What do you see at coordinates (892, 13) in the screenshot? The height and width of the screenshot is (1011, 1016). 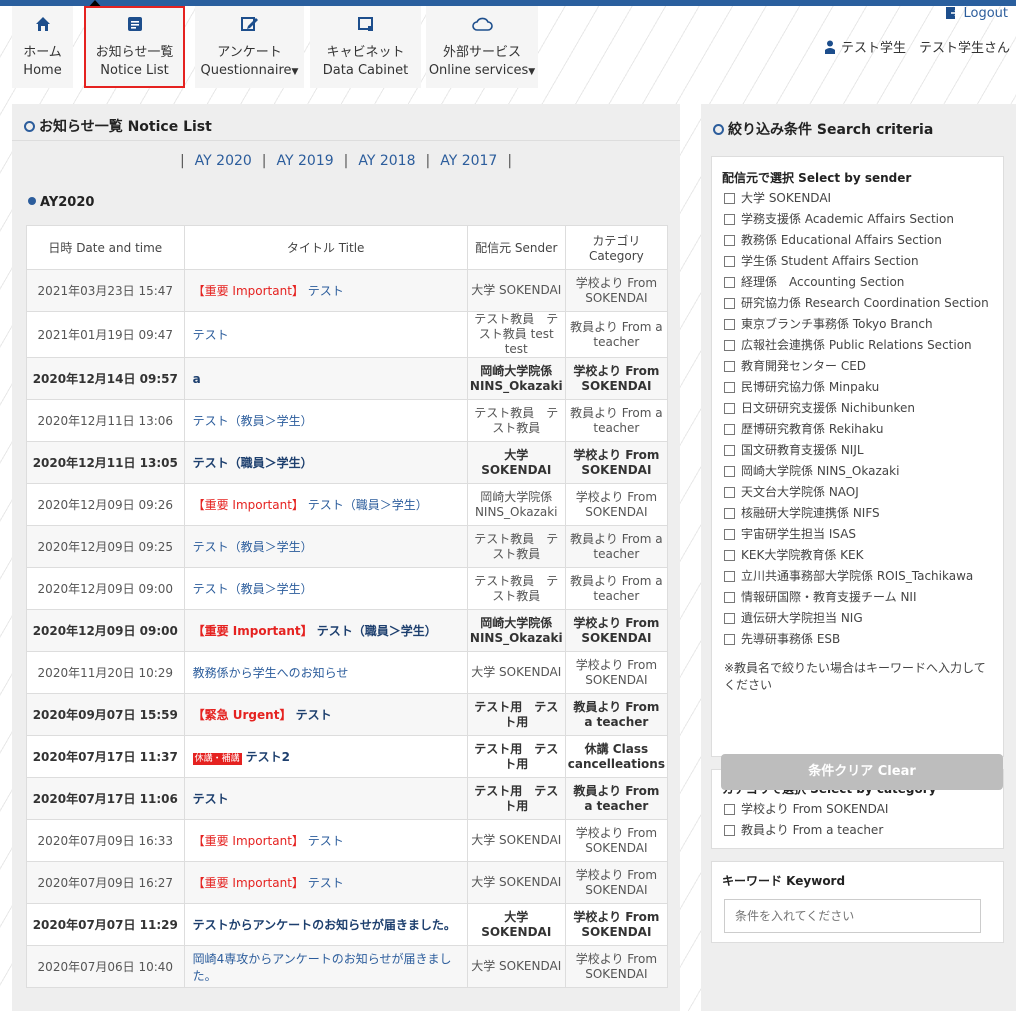 I see `logout-link: Logout` at bounding box center [892, 13].